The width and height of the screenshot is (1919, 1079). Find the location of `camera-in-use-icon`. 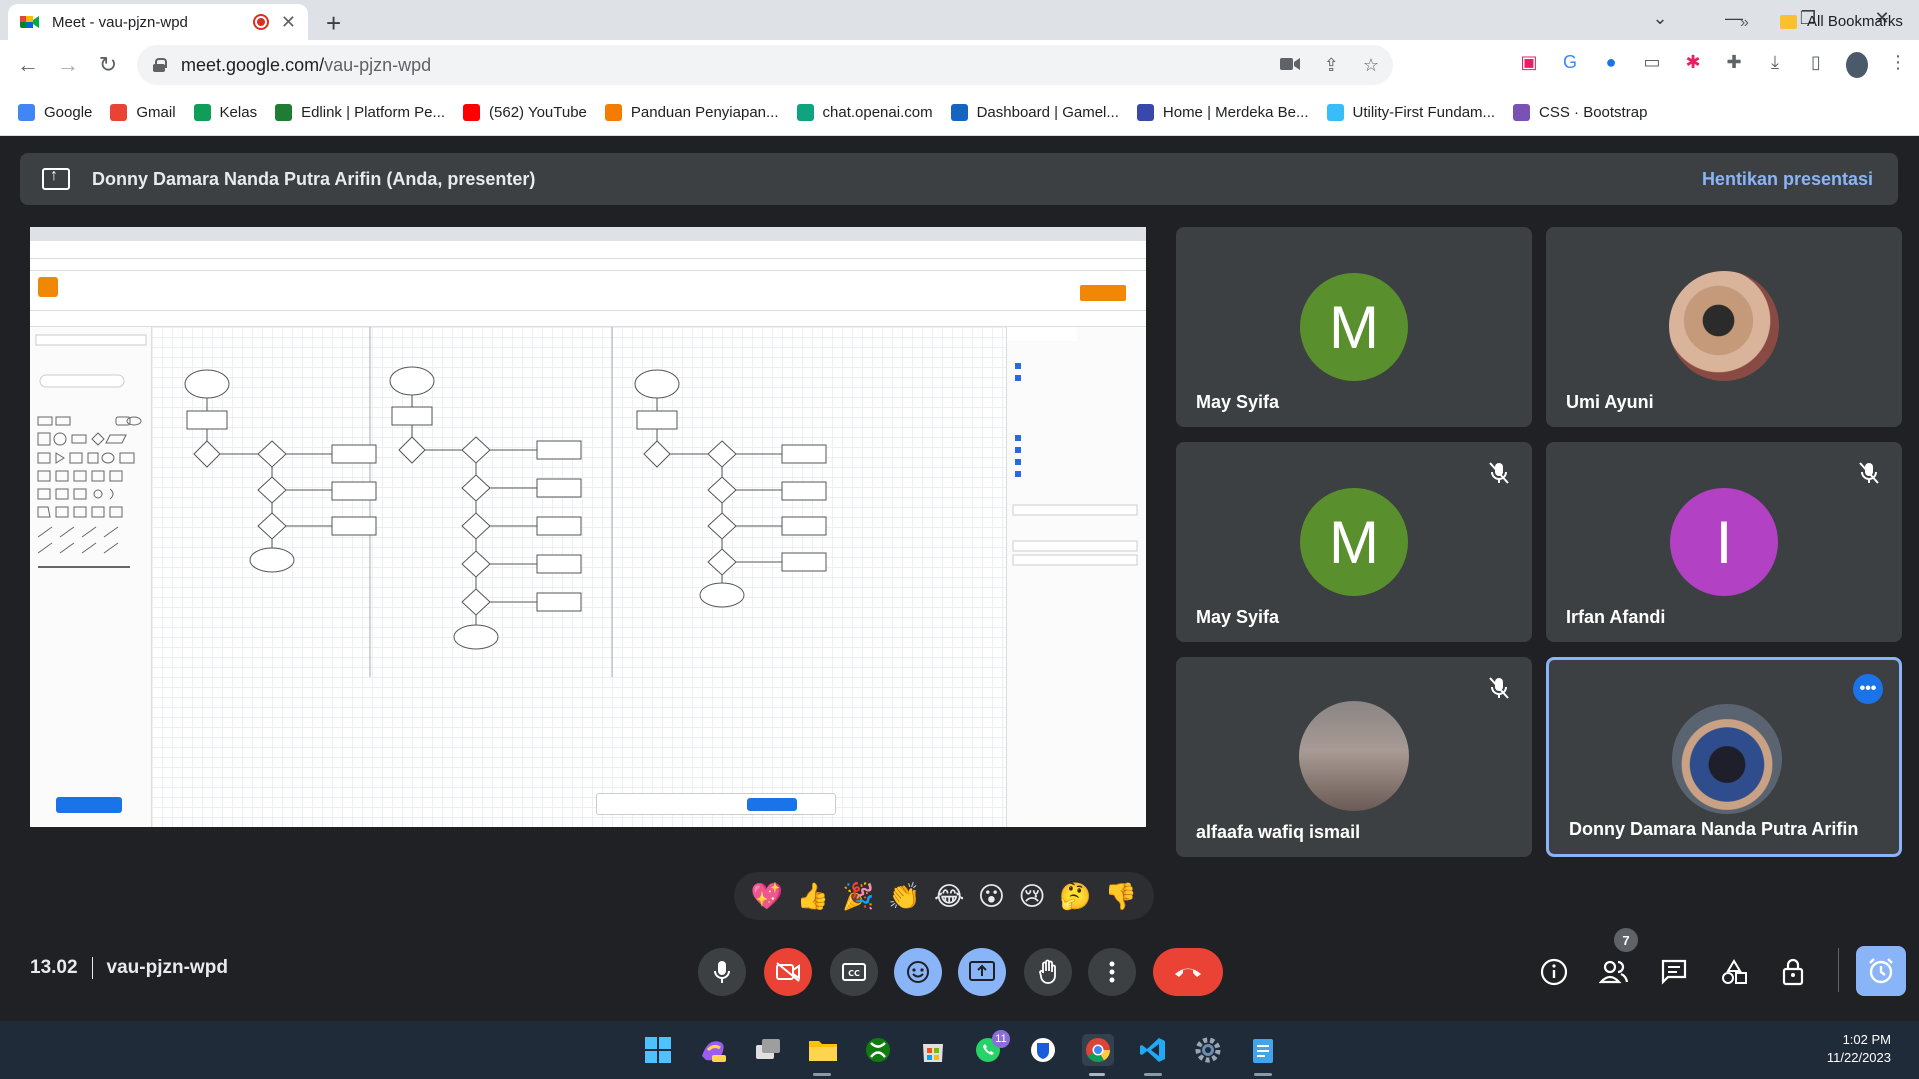

camera-in-use-icon is located at coordinates (1289, 65).